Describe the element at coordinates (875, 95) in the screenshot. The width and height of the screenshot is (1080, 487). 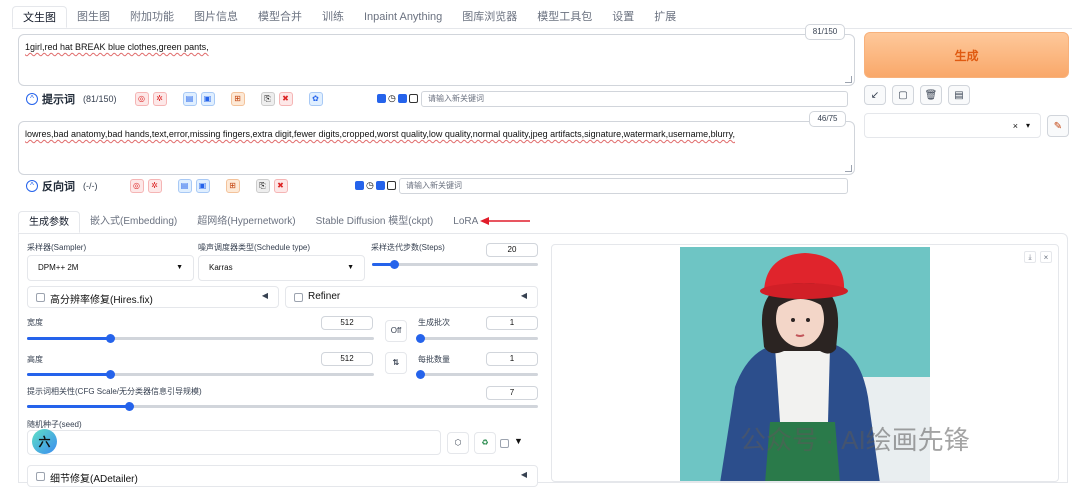
I see `arrow-icon: ↙` at that location.